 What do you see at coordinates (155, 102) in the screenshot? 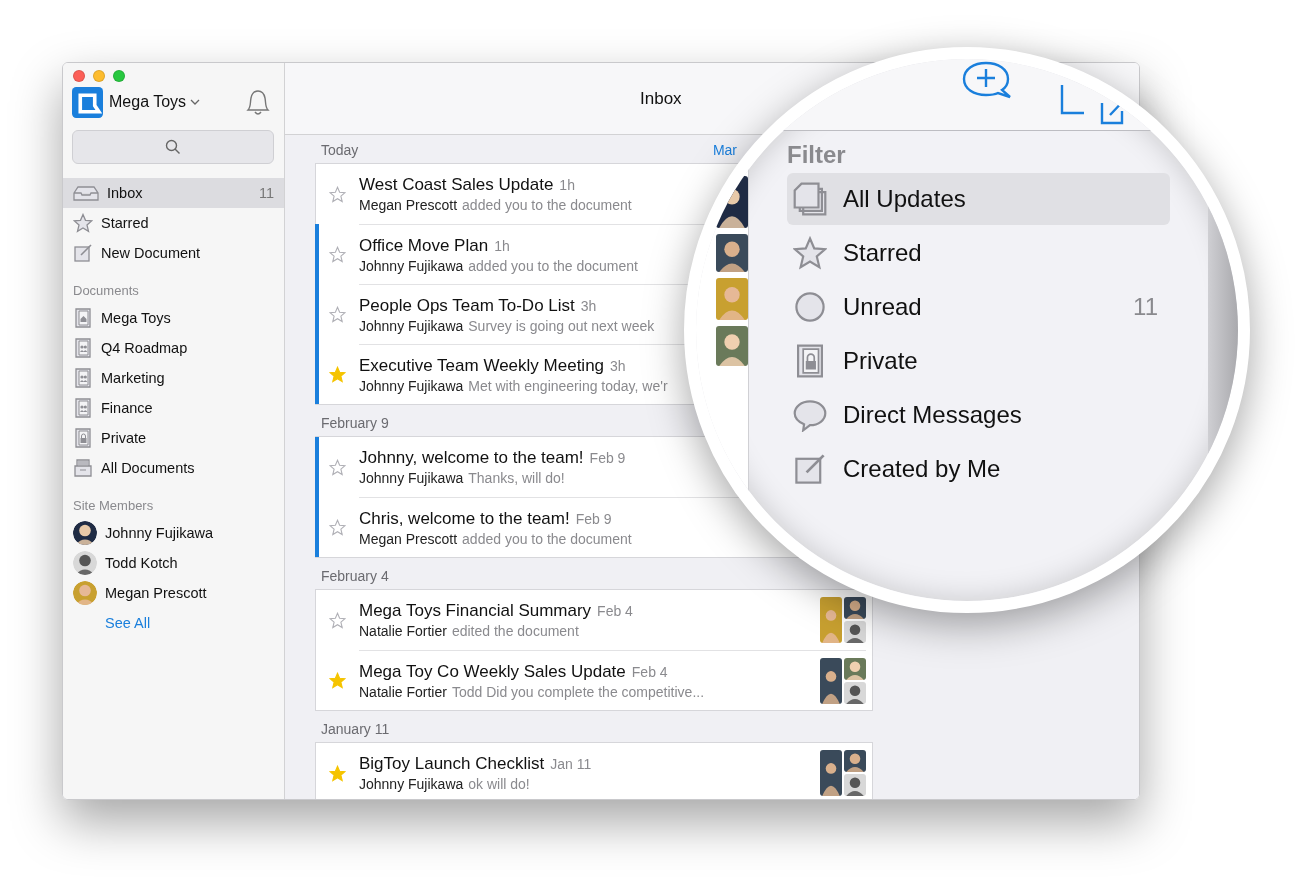
I see `workspace-menu: Mega Toys` at bounding box center [155, 102].